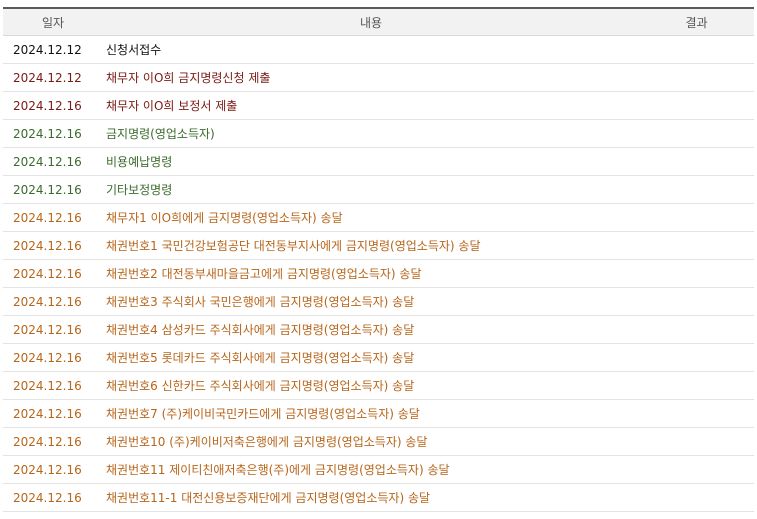 The image size is (757, 519). I want to click on table-row: 2024.12.16 기타보정명령, so click(378, 189).